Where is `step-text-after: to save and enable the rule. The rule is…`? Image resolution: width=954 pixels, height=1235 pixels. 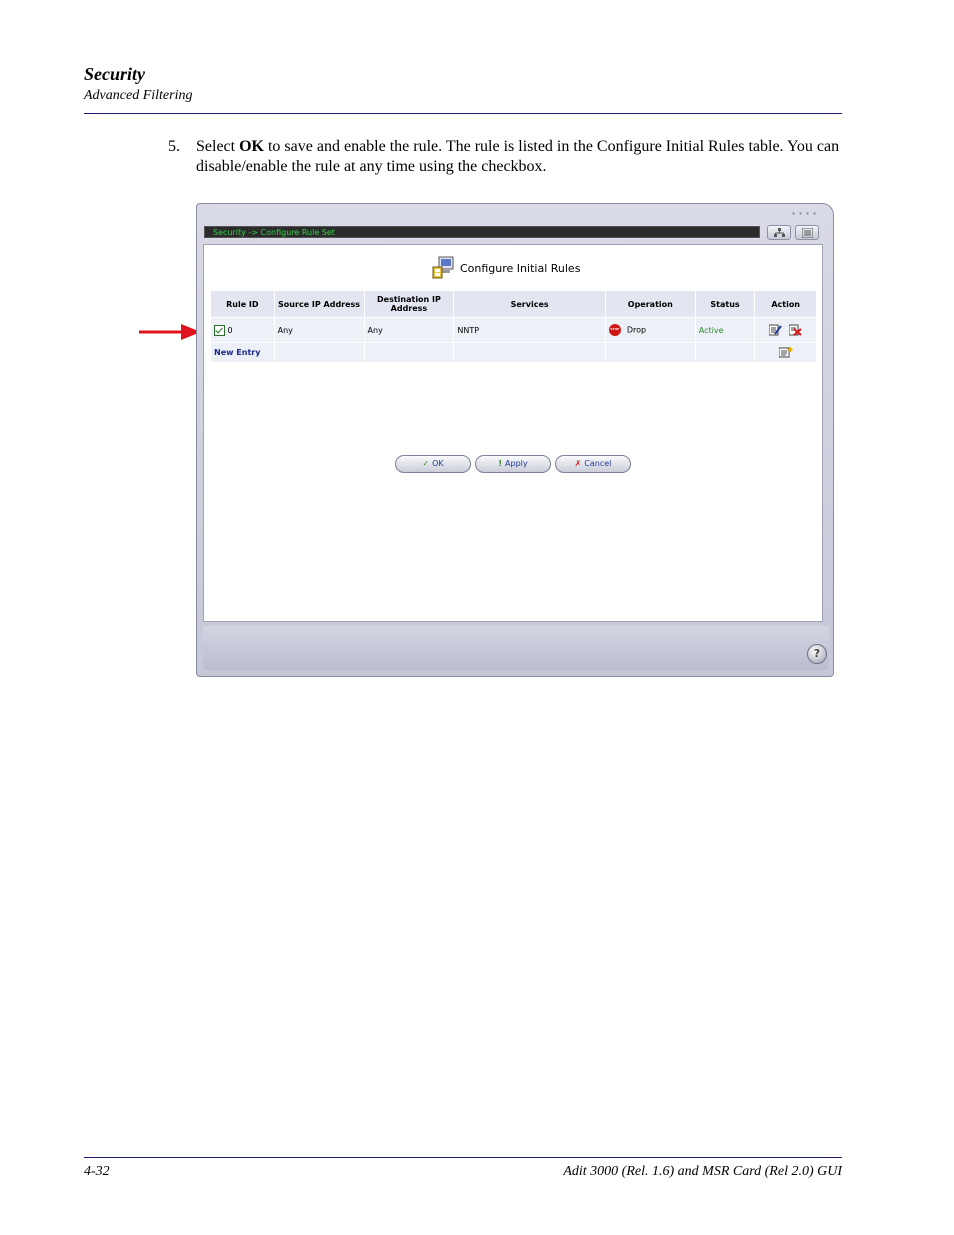 step-text-after: to save and enable the rule. The rule is… is located at coordinates (518, 156).